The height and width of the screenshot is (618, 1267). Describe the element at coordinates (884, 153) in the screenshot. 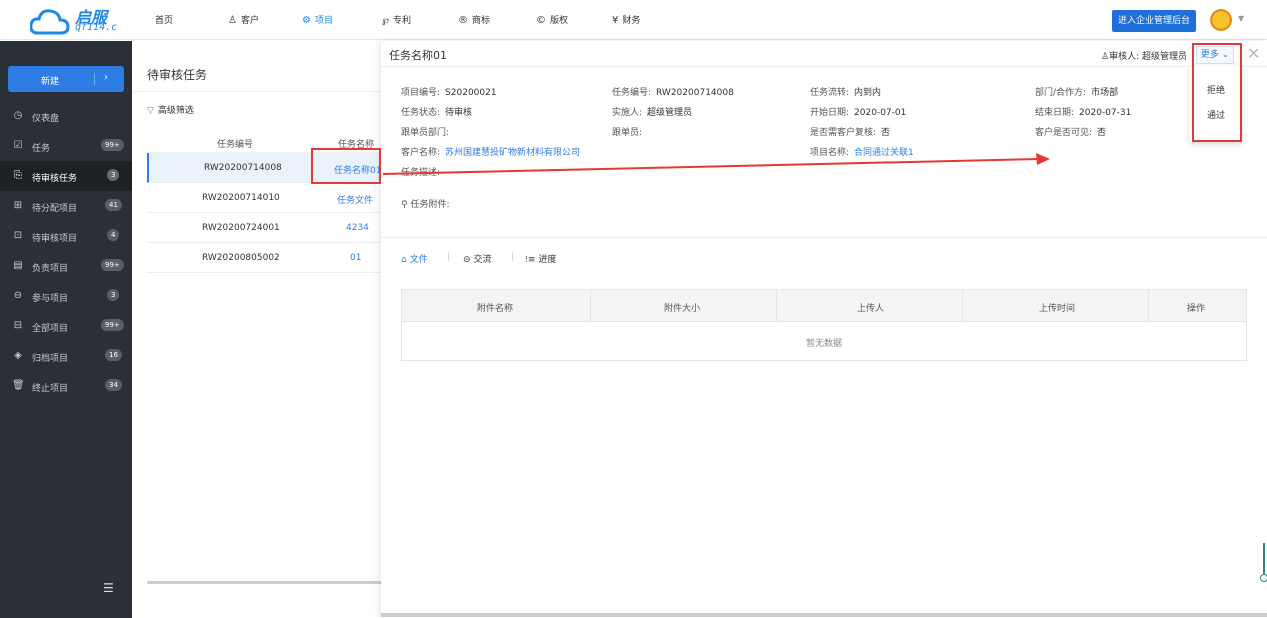

I see `project-name-link: 合同通过关联1` at that location.